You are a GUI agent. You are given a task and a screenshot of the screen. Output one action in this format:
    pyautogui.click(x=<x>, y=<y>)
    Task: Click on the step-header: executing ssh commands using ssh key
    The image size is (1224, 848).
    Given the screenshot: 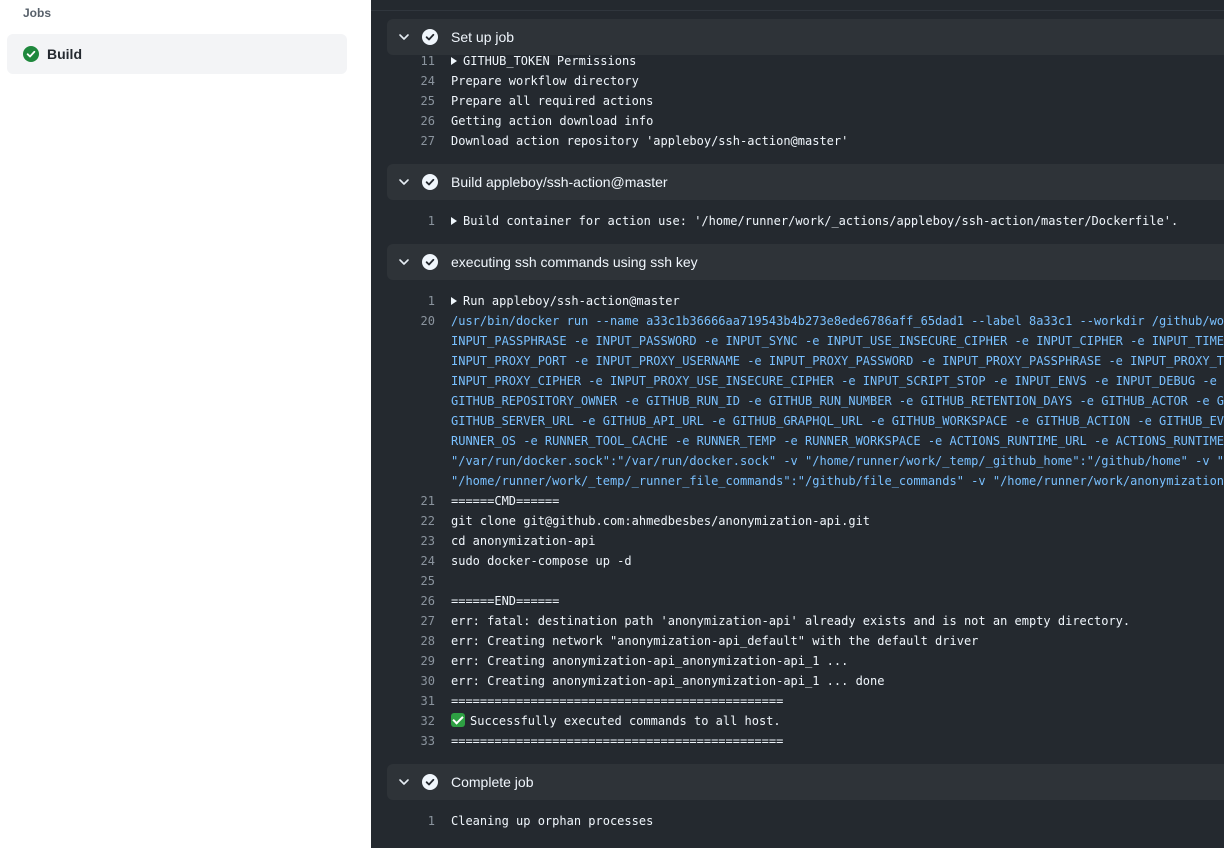 What is the action you would take?
    pyautogui.click(x=805, y=262)
    